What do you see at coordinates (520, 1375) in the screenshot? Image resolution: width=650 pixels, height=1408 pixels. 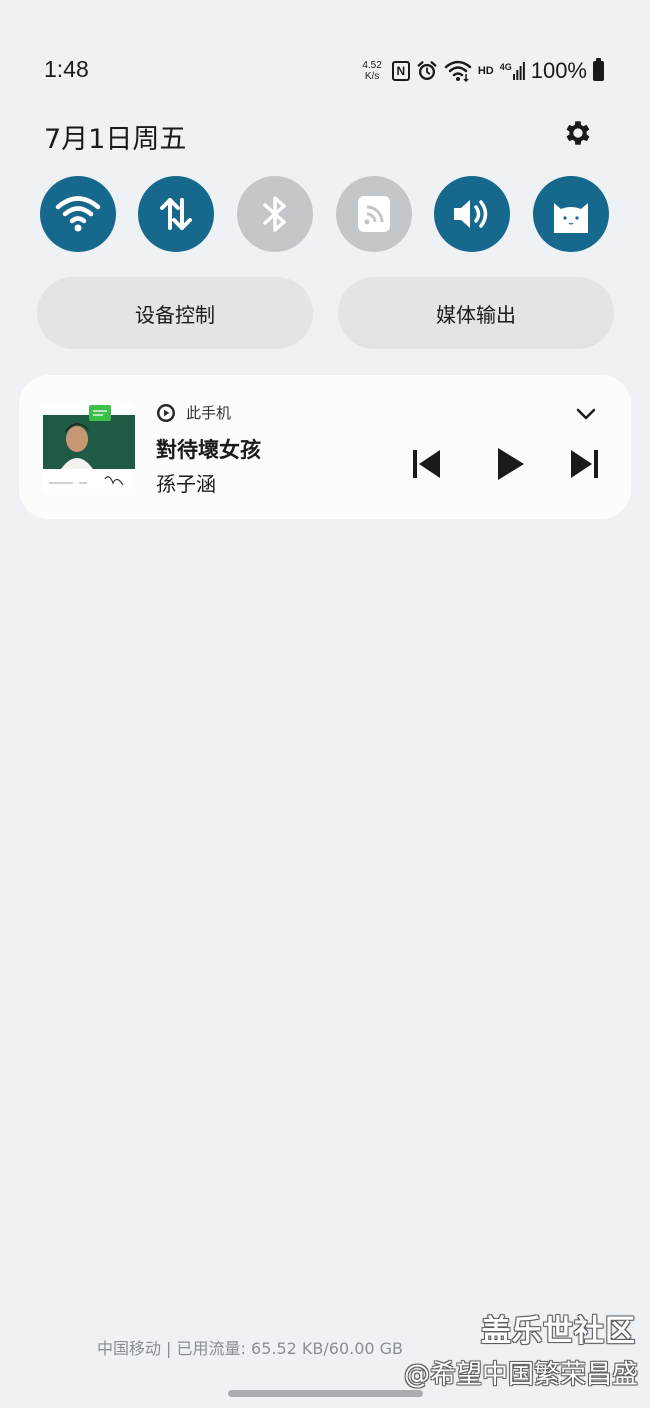 I see `watermark-user: @希望中国繁荣昌盛` at bounding box center [520, 1375].